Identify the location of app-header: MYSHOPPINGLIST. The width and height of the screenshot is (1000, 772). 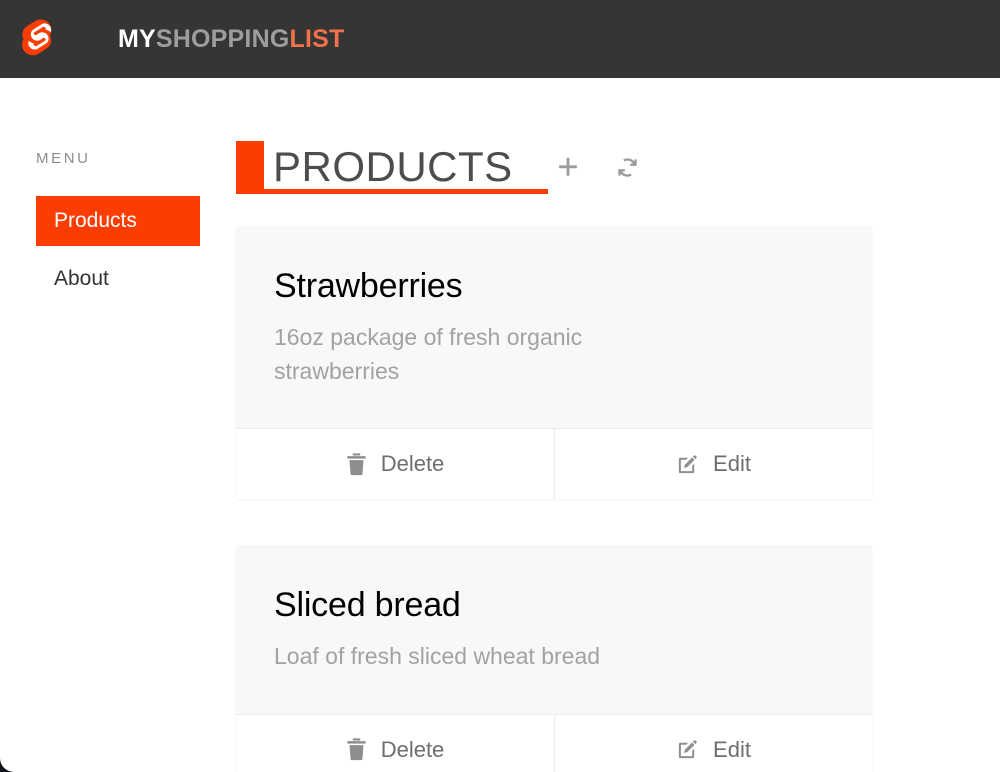
(500, 39).